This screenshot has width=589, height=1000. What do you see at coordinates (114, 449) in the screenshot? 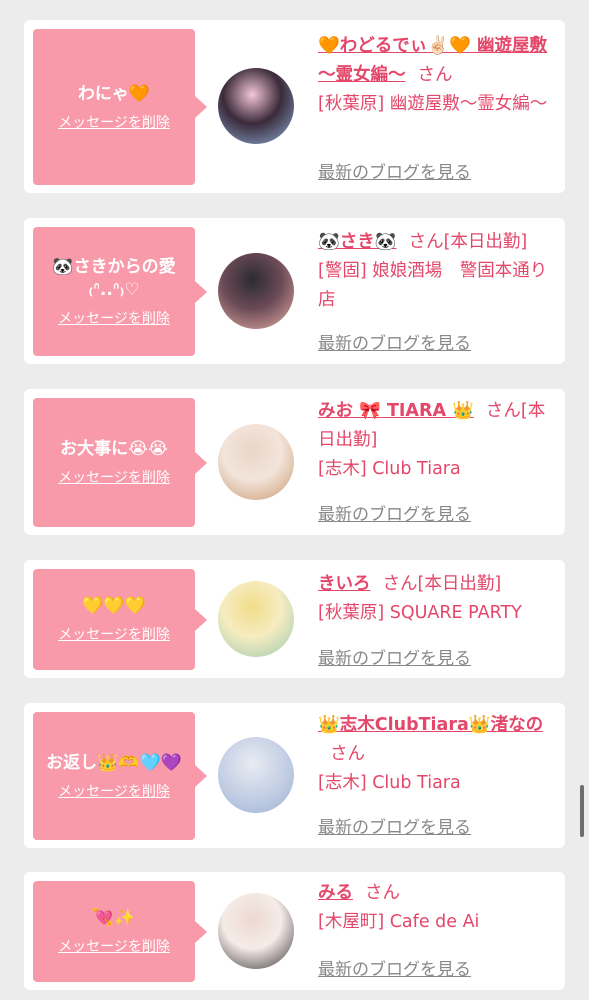
I see `message-text: お大事に😭😭` at bounding box center [114, 449].